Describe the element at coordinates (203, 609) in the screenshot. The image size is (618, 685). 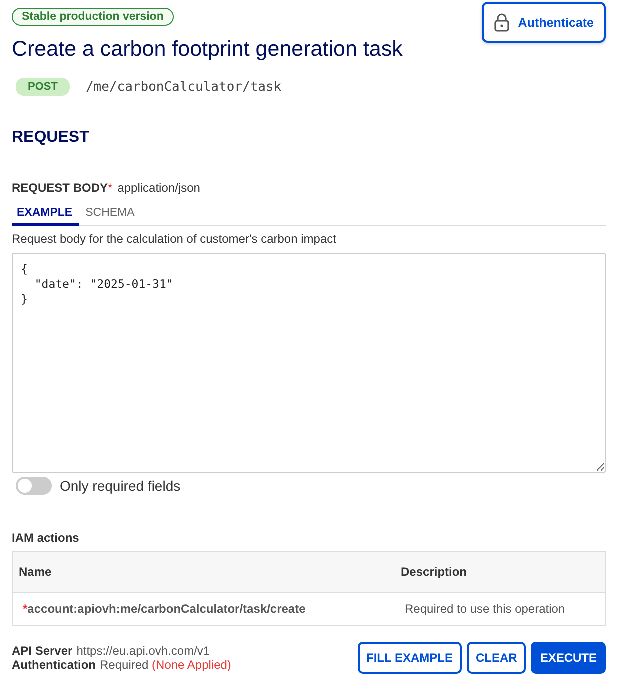
I see `table-cell: *account:apiovh:me/carbonCalculator/task/create` at that location.